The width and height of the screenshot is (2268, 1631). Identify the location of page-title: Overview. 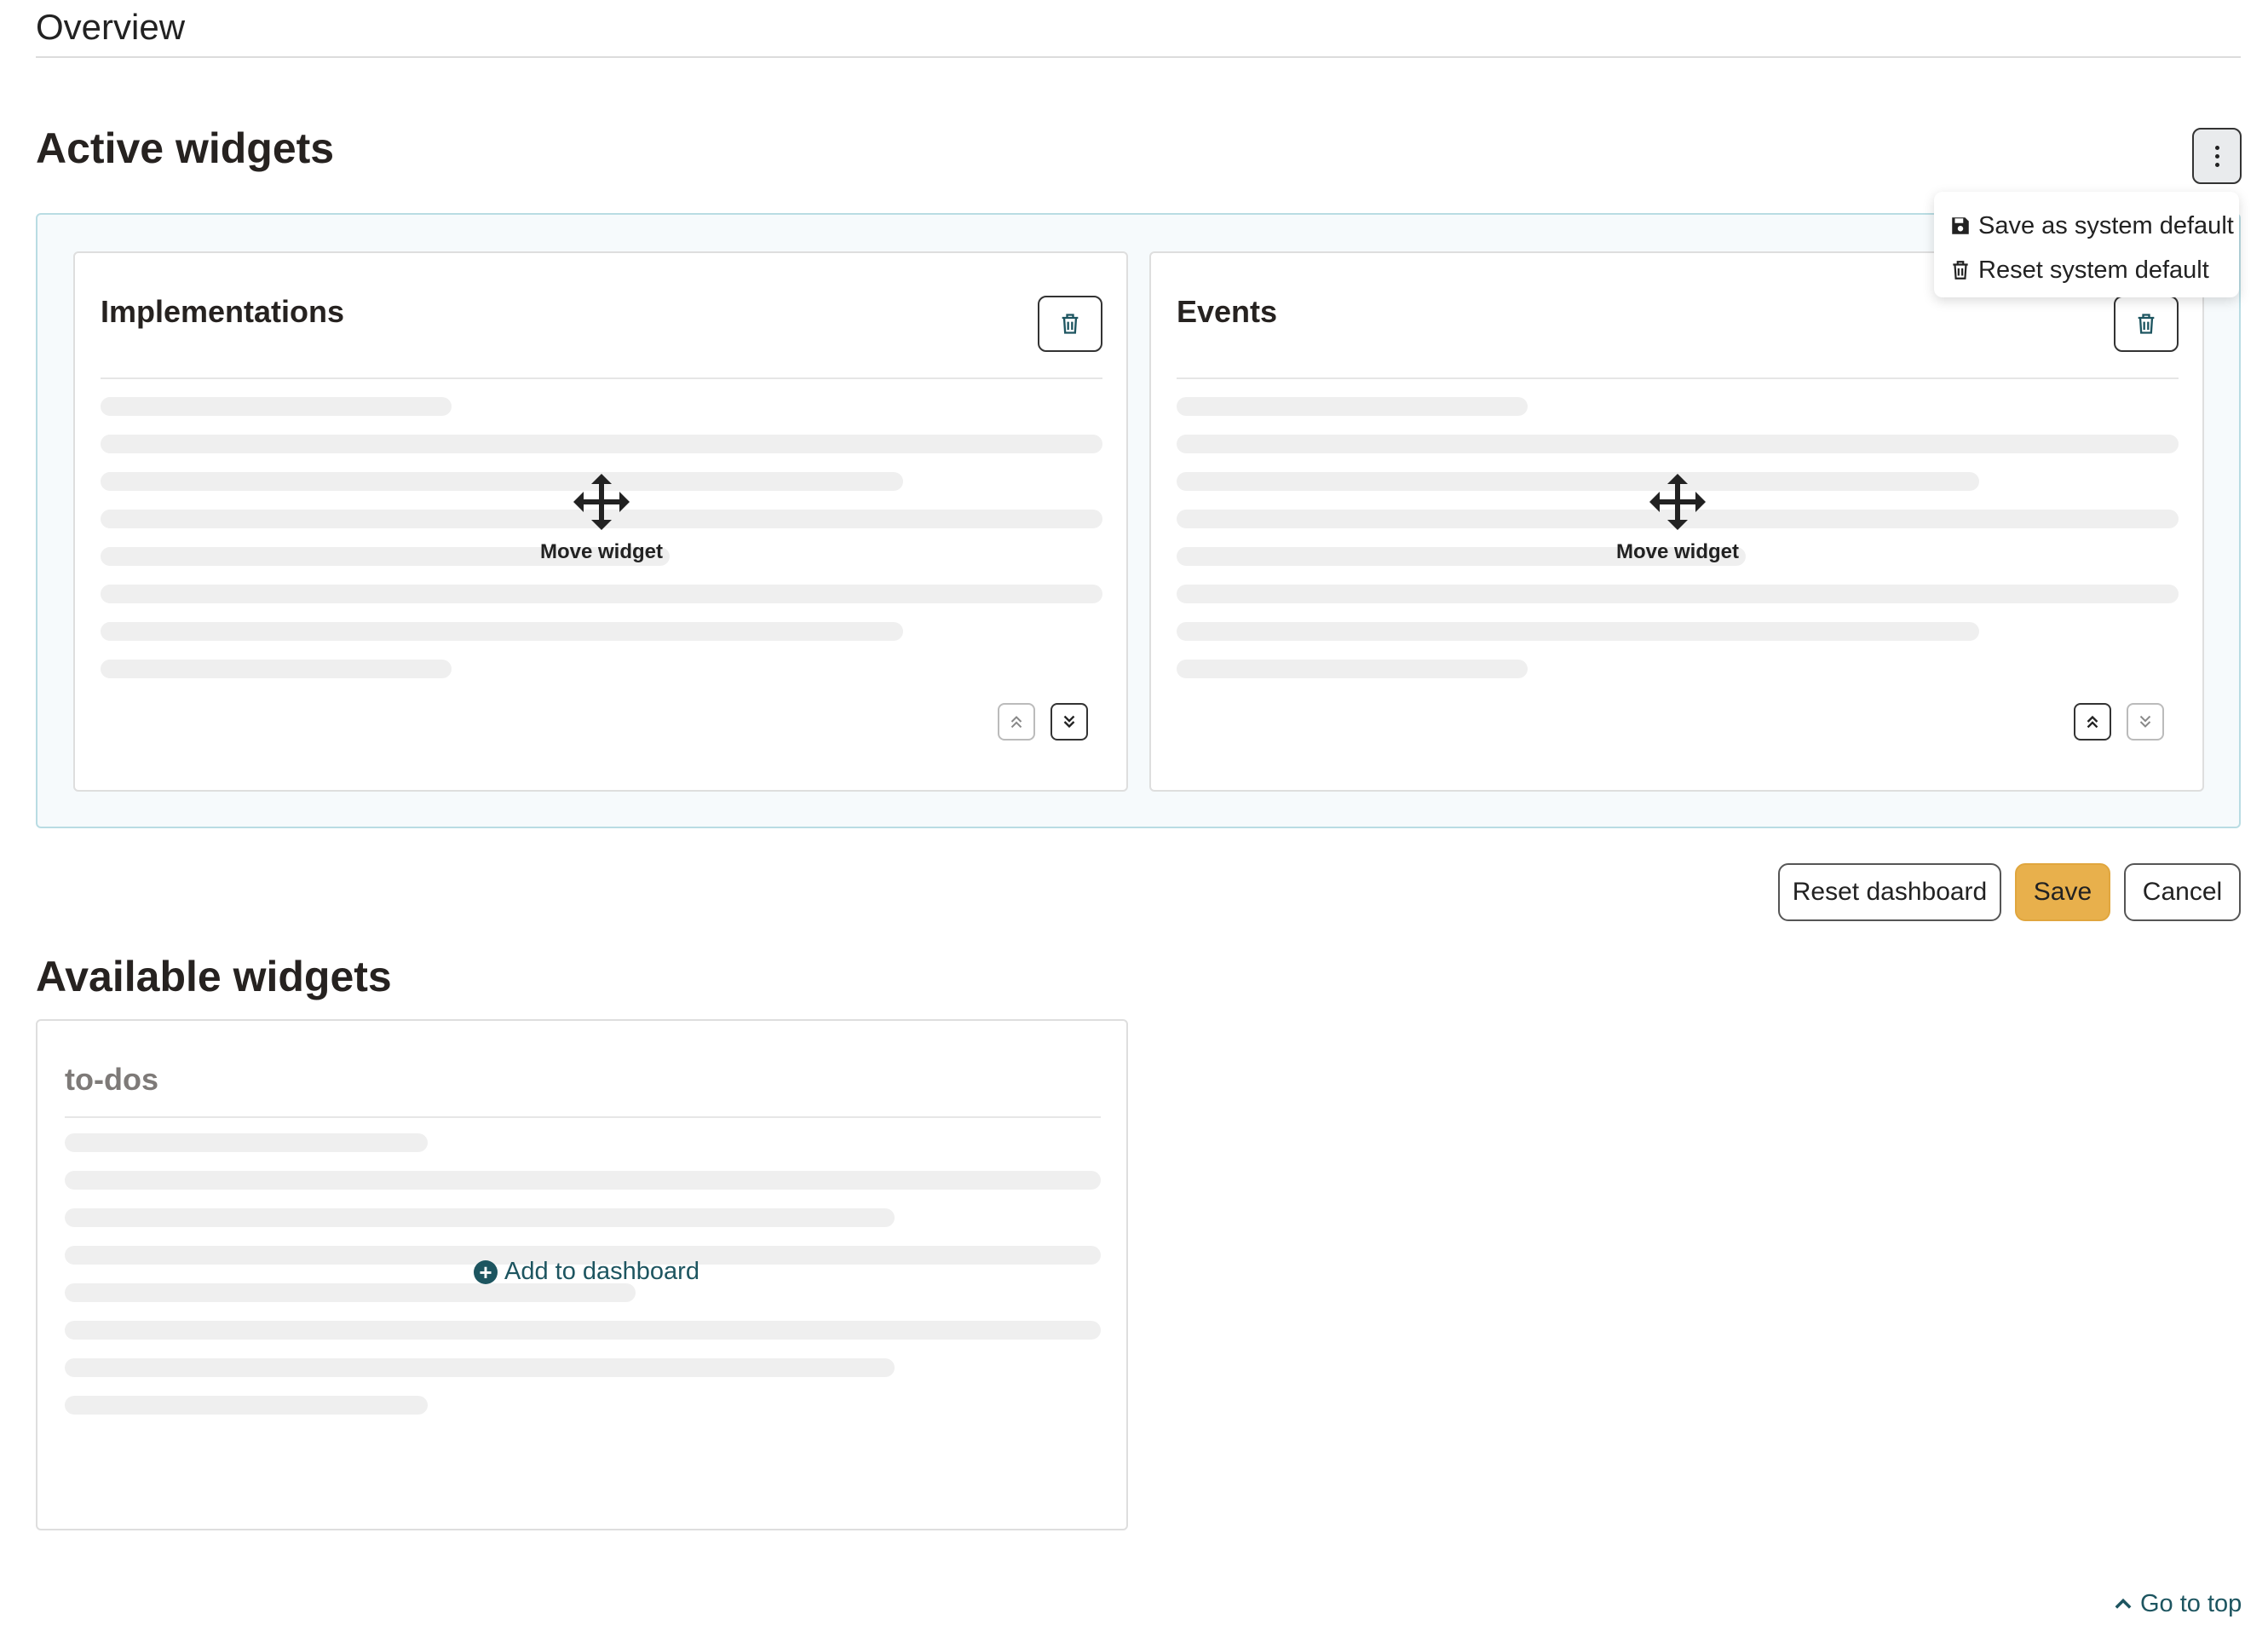
(111, 27).